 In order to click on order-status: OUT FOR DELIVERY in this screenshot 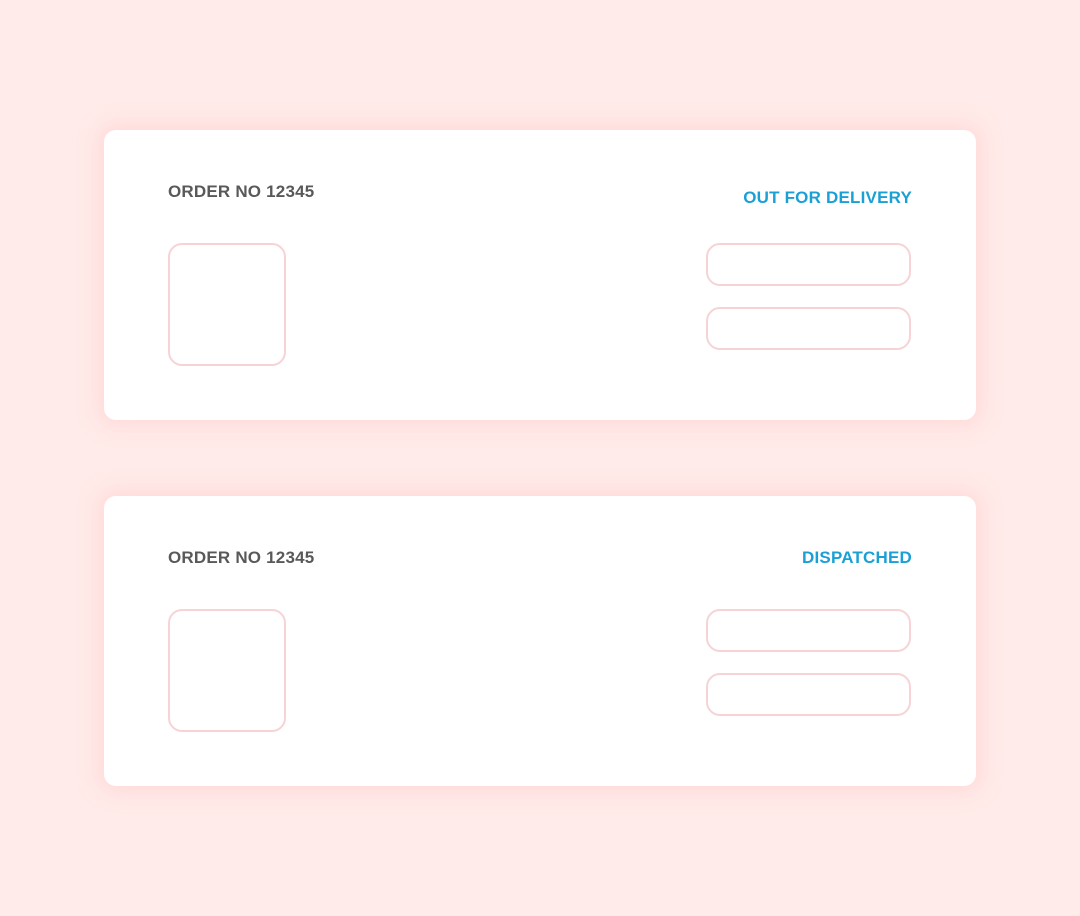, I will do `click(827, 197)`.